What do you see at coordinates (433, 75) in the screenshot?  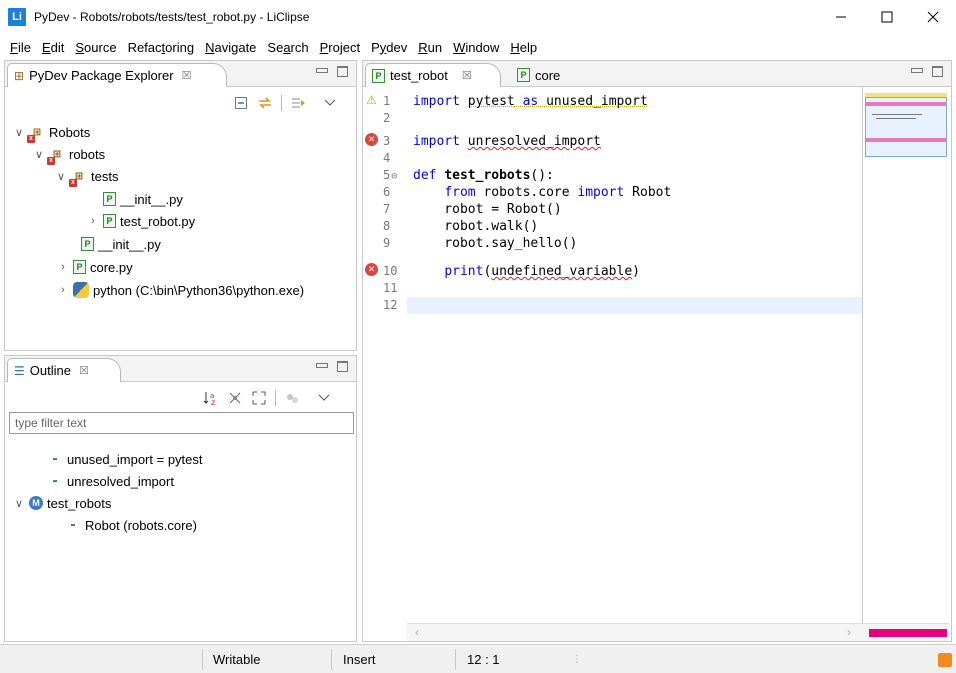 I see `tab-test-robot: P test_robot ☒` at bounding box center [433, 75].